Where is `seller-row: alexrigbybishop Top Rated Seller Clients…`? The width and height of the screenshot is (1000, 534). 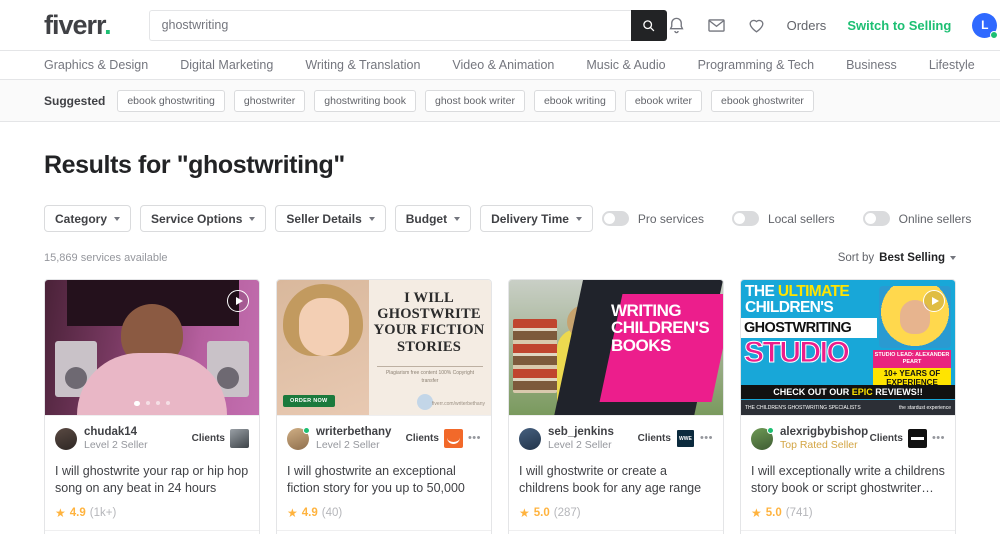
seller-row: alexrigbybishop Top Rated Seller Clients… is located at coordinates (848, 437).